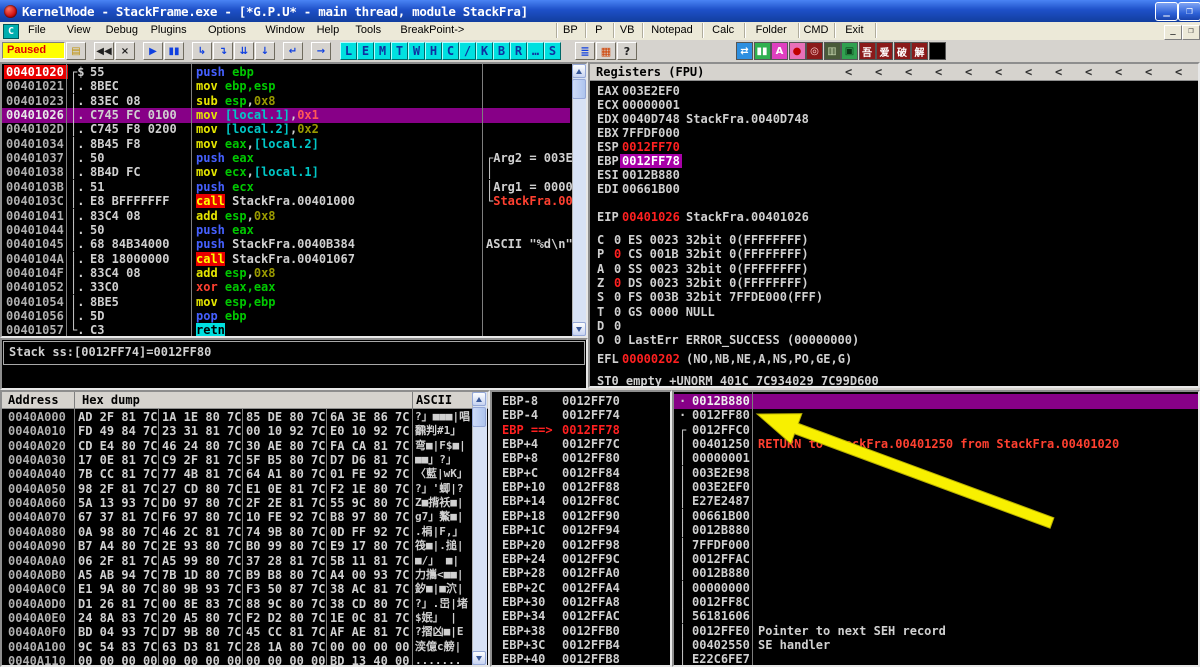 Image resolution: width=1200 pixels, height=667 pixels. What do you see at coordinates (467, 51) in the screenshot?
I see `toolbar-letter-button-slash: /` at bounding box center [467, 51].